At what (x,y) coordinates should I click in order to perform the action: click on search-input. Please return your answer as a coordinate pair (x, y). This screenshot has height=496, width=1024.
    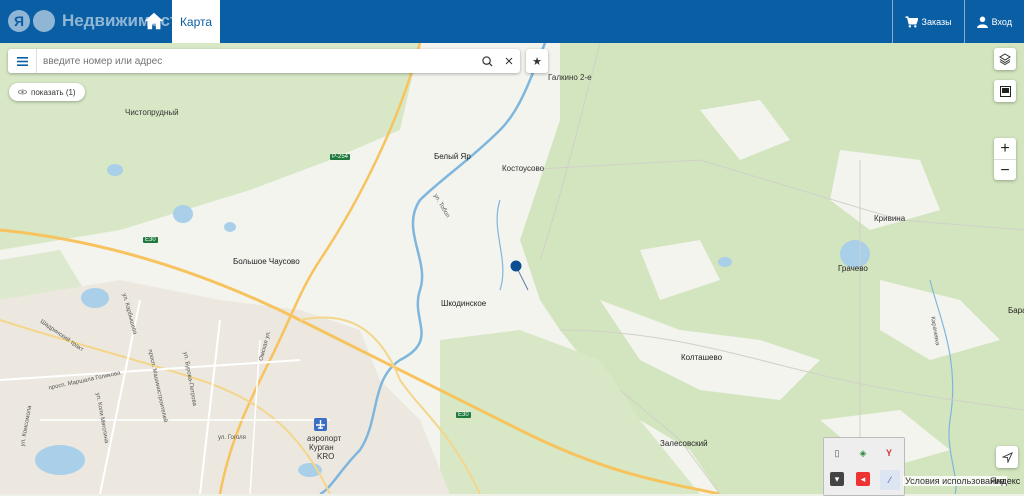
    Looking at the image, I should click on (256, 61).